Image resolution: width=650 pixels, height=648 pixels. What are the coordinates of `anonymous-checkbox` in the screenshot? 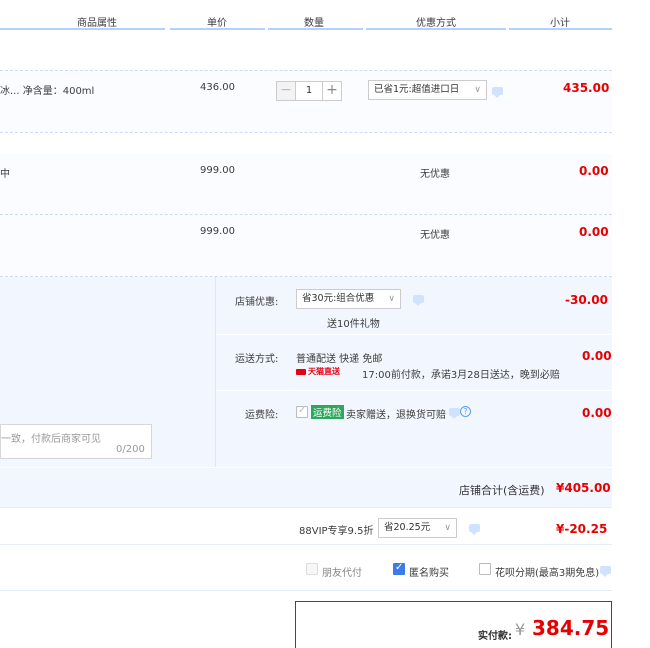 It's located at (399, 568).